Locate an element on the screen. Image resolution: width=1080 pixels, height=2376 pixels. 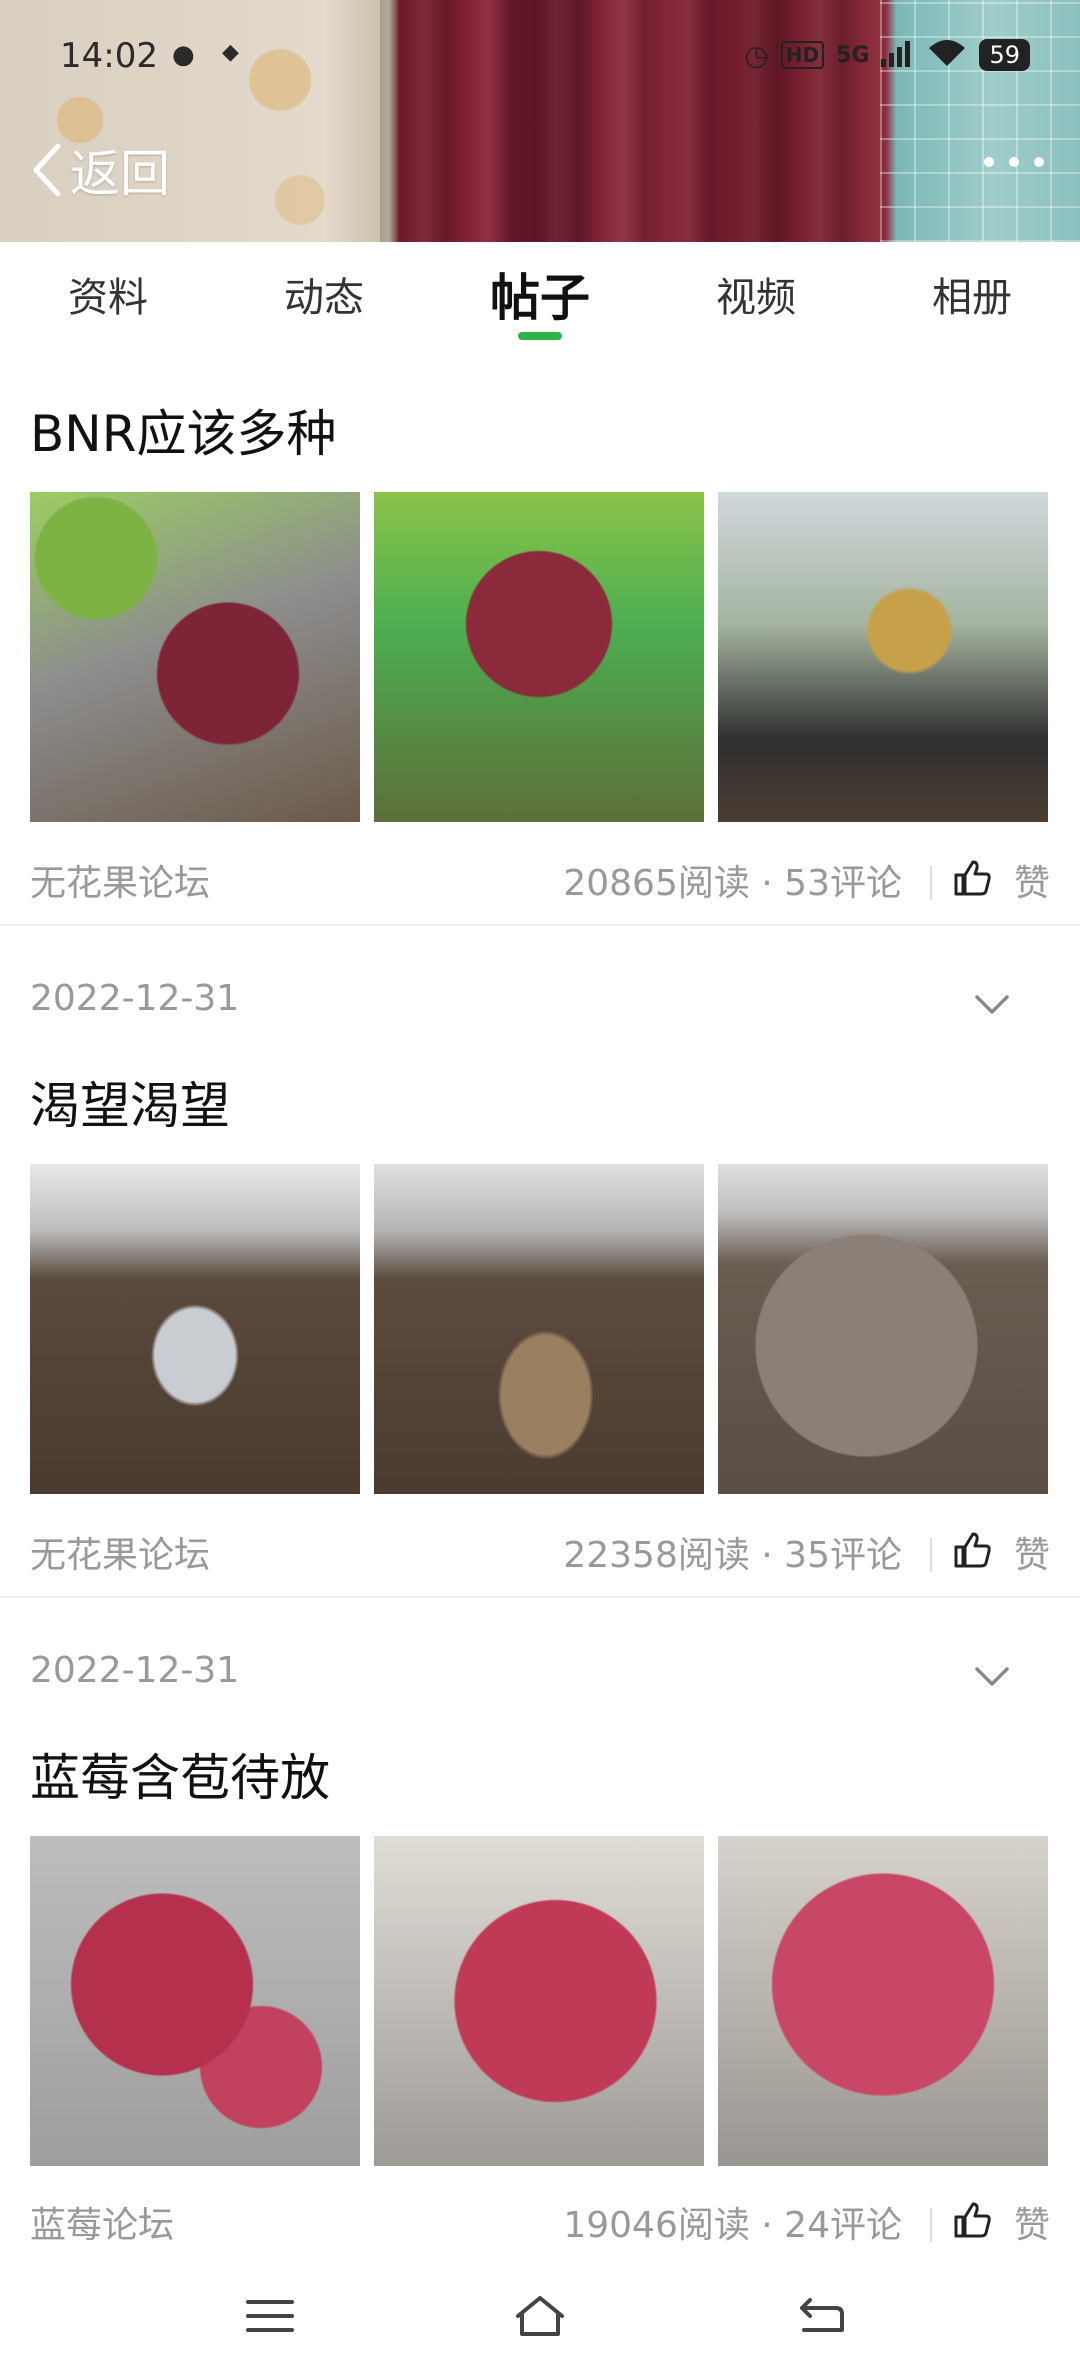
status-right: ◷ HD 5G 59 is located at coordinates (887, 55).